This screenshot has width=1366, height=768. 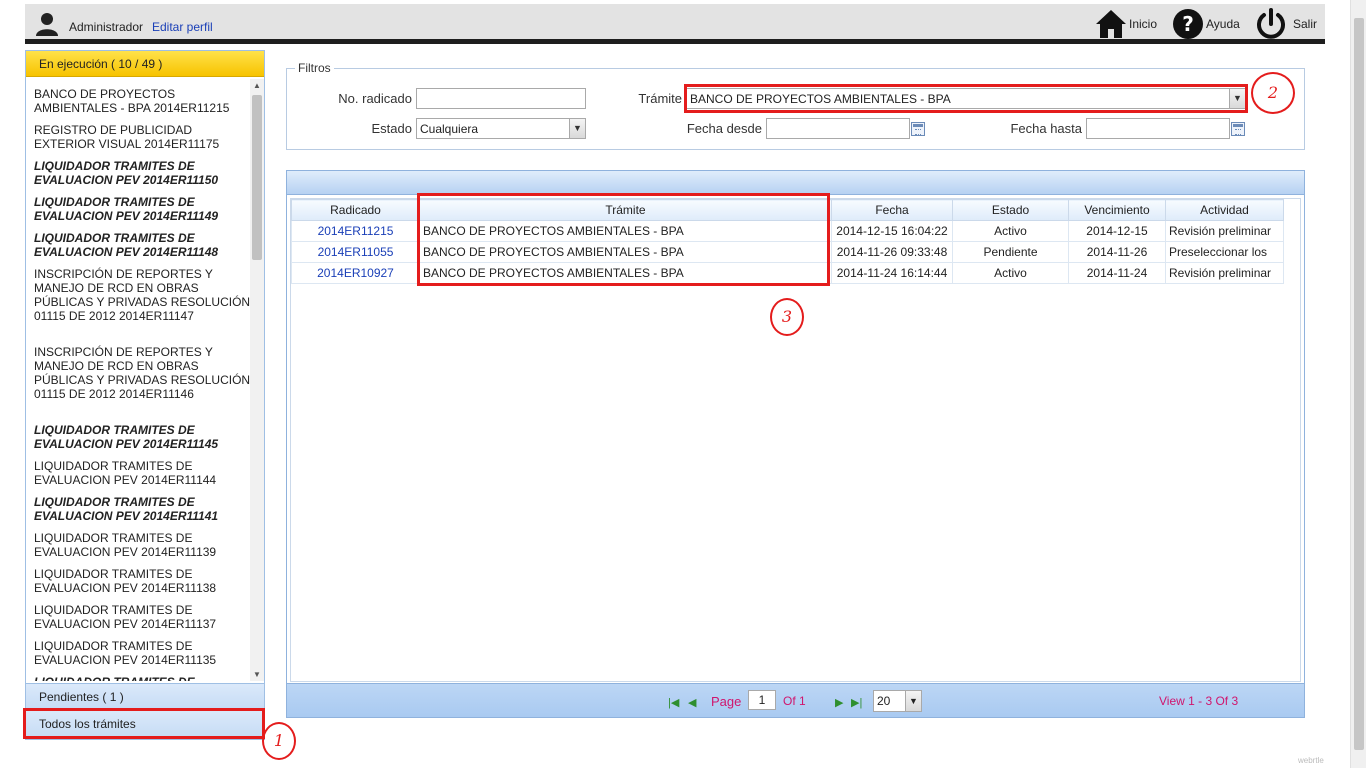 What do you see at coordinates (820, 99) in the screenshot?
I see `tramite-select-value: BANCO DE PROYECTOS AMBIENTALES - BPA` at bounding box center [820, 99].